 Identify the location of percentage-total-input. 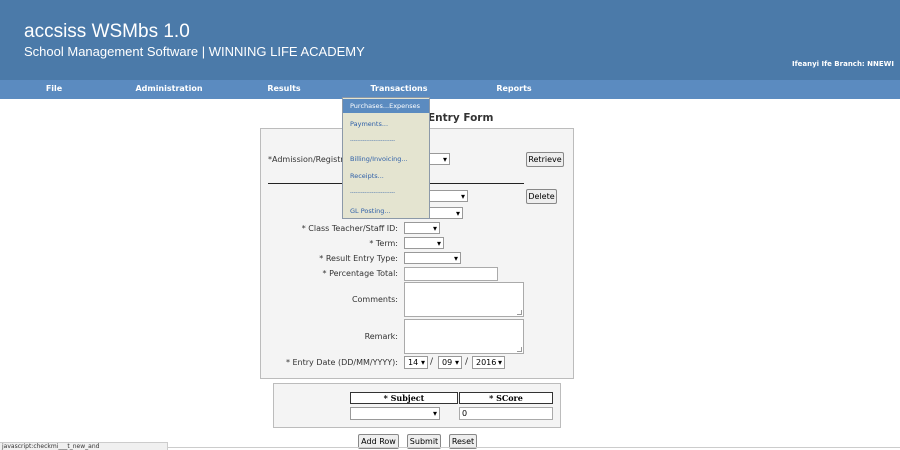
(451, 274).